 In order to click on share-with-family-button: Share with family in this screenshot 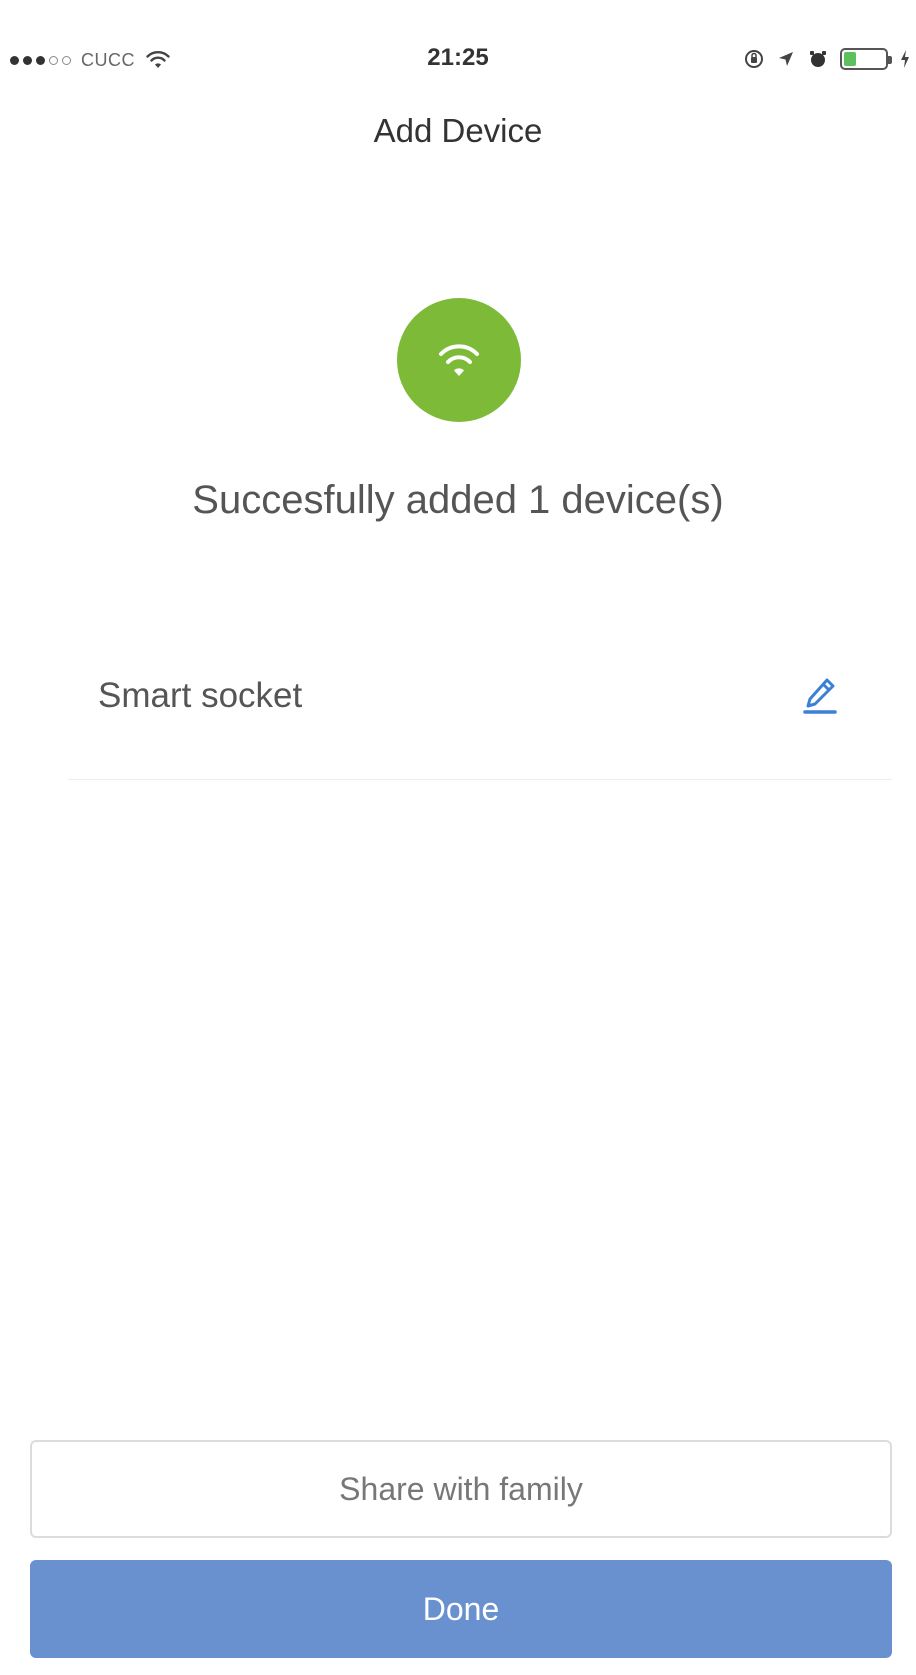, I will do `click(461, 1489)`.